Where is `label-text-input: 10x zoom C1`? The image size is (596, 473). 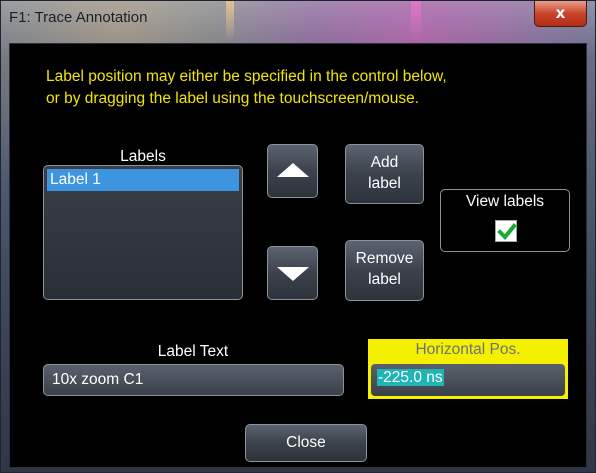
label-text-input: 10x zoom C1 is located at coordinates (193, 380).